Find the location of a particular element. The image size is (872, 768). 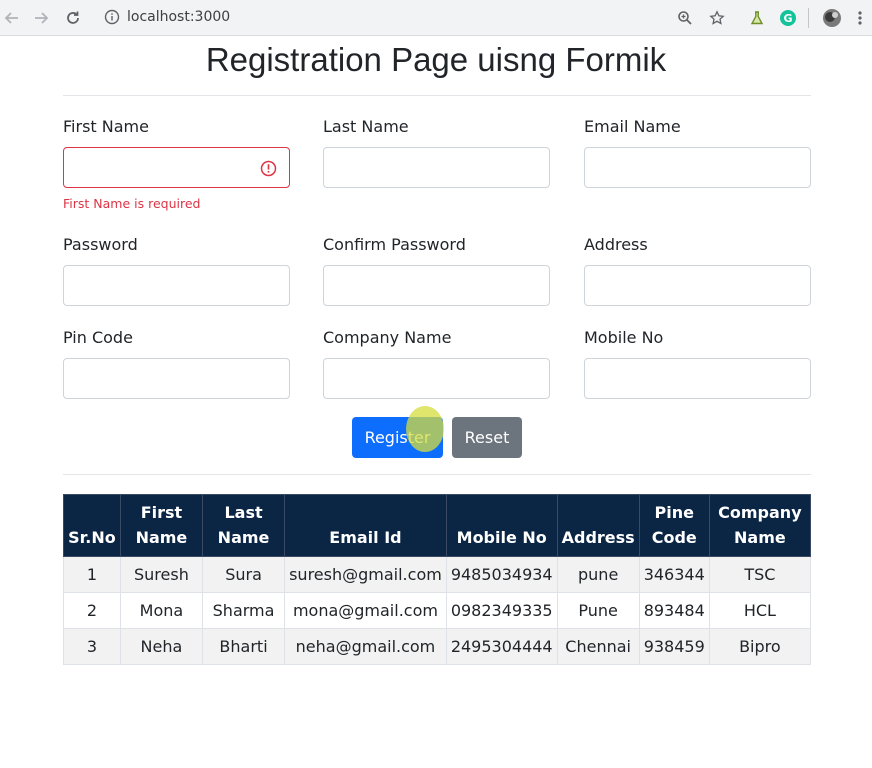

cell-pin-code: 346344 is located at coordinates (674, 574).